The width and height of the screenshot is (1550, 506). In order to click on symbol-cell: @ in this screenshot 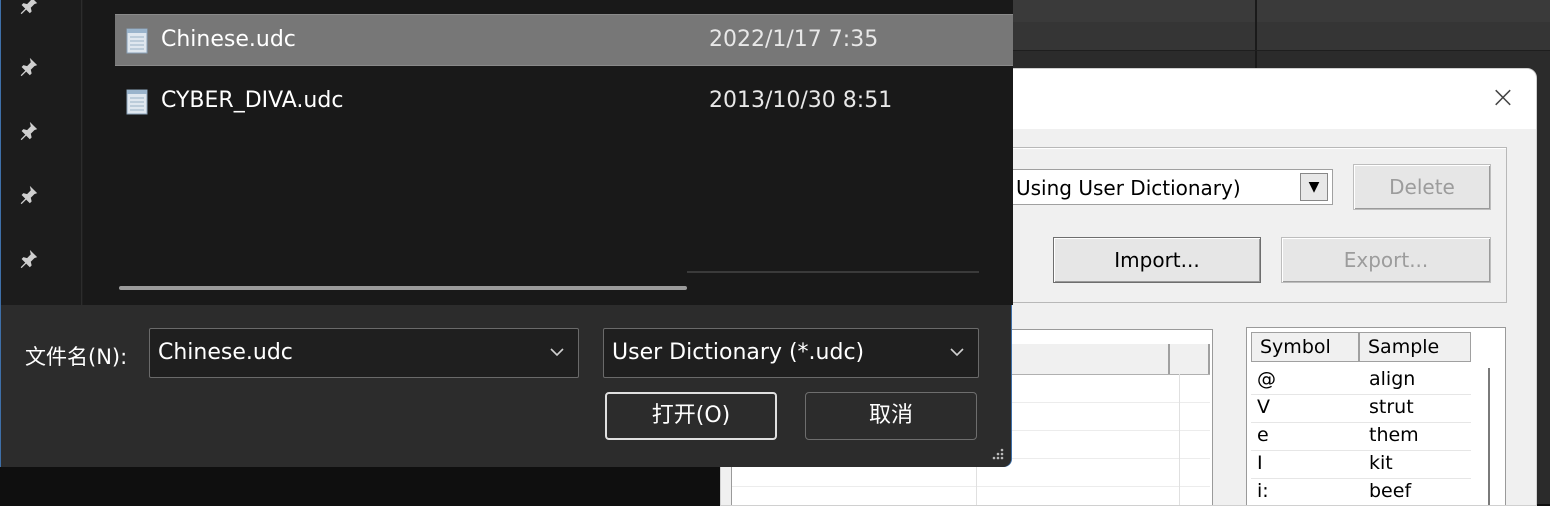, I will do `click(1266, 379)`.